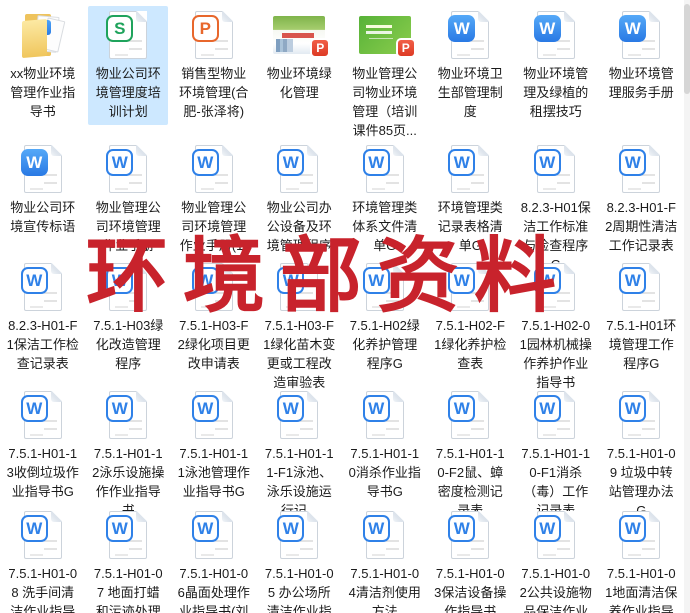 Image resolution: width=690 pixels, height=613 pixels. What do you see at coordinates (128, 317) in the screenshot?
I see `file-item-body: W 7.5.1-H03绿化改造管理程序` at bounding box center [128, 317].